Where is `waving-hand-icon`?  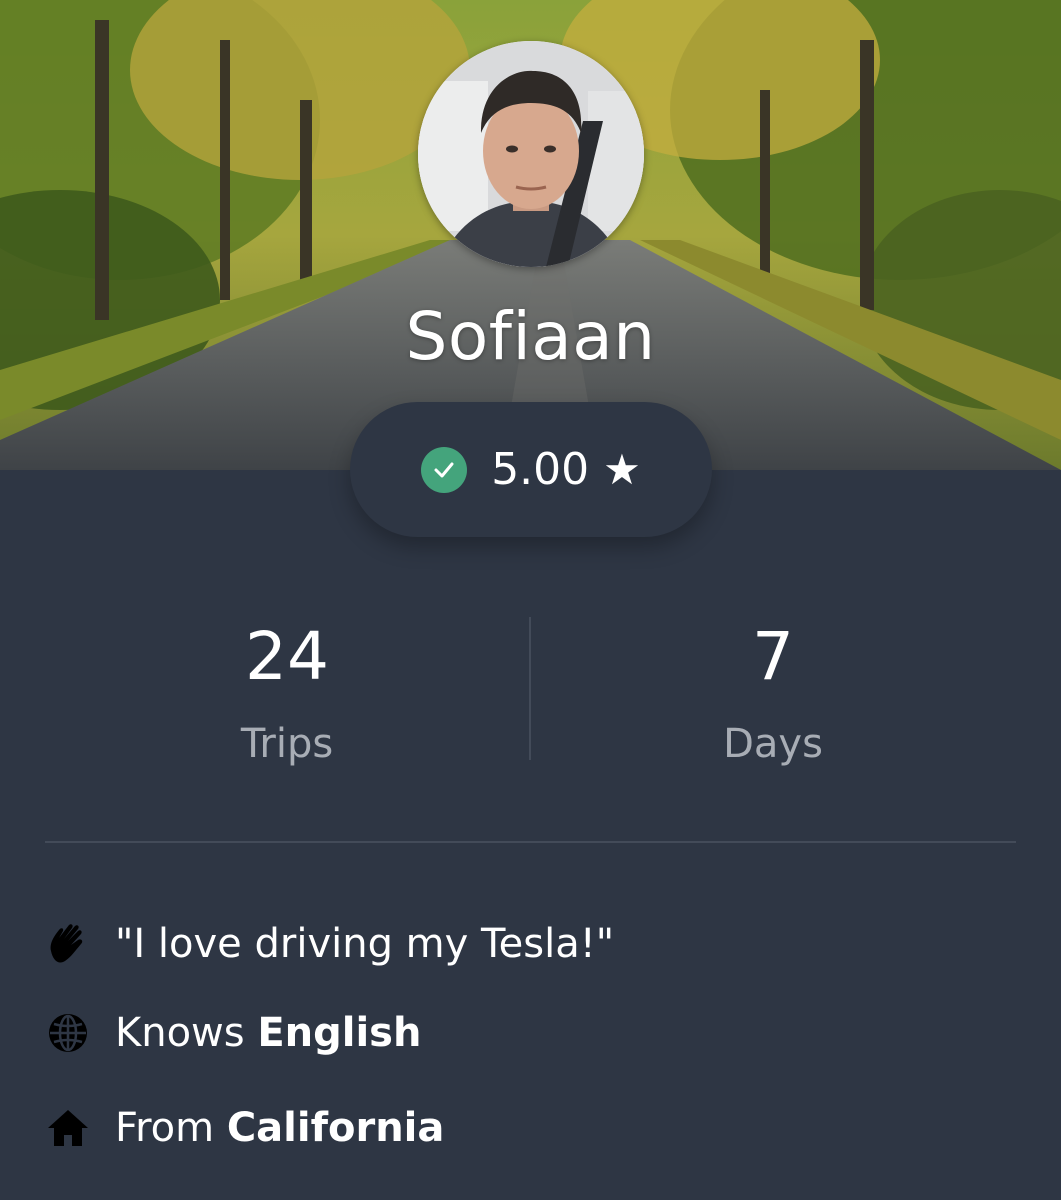 waving-hand-icon is located at coordinates (68, 944).